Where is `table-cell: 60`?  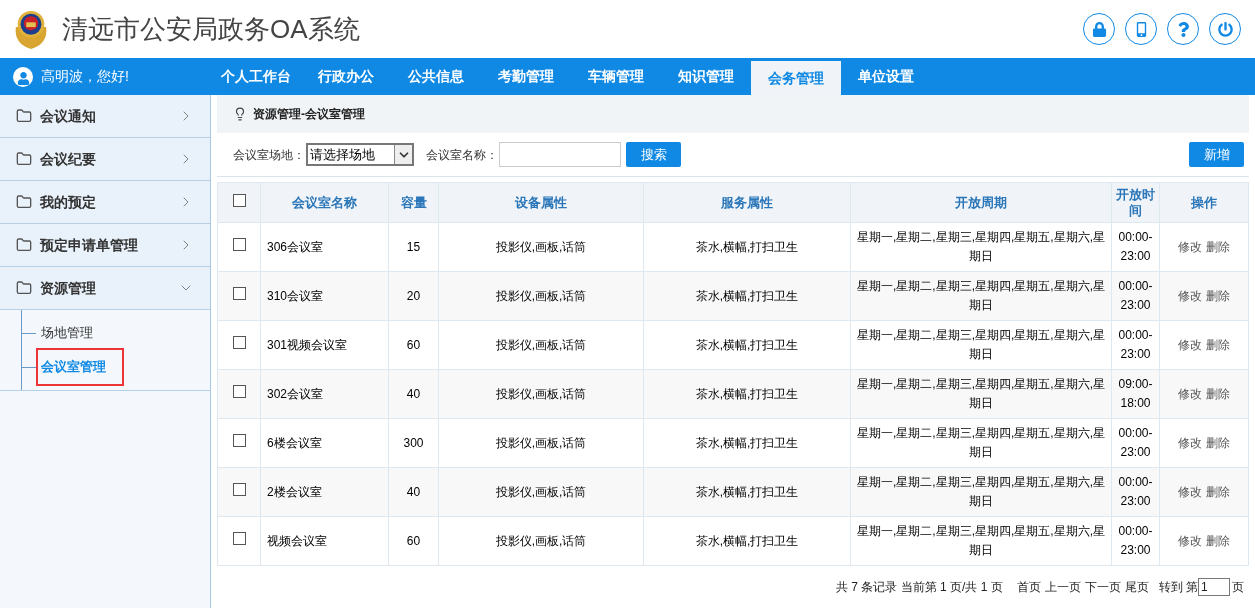 table-cell: 60 is located at coordinates (413, 345).